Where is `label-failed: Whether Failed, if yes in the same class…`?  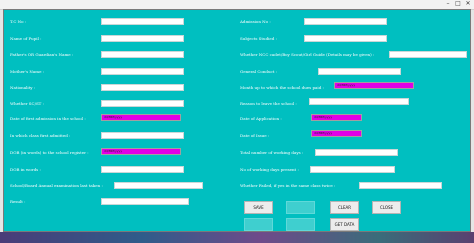 label-failed: Whether Failed, if yes in the same class… is located at coordinates (288, 185).